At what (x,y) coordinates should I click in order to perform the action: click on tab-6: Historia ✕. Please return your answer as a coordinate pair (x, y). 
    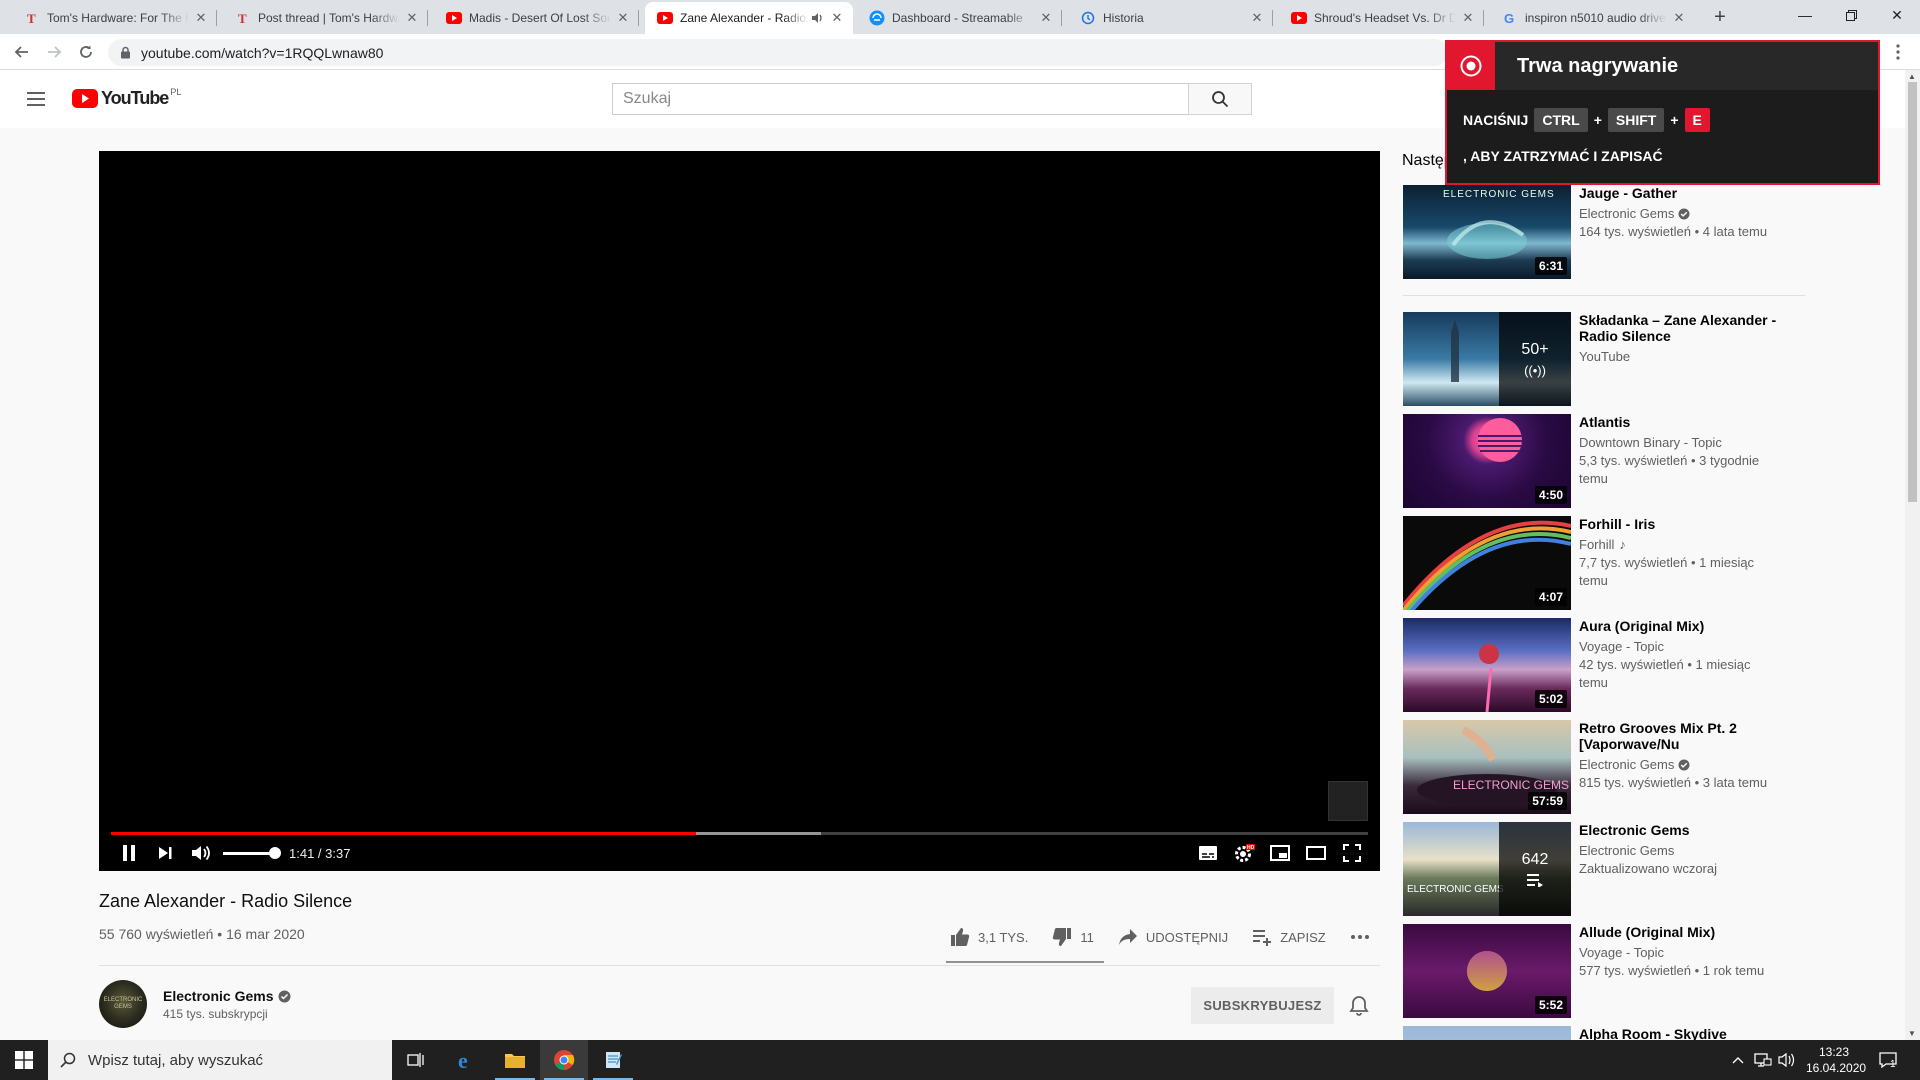
    Looking at the image, I should click on (1170, 18).